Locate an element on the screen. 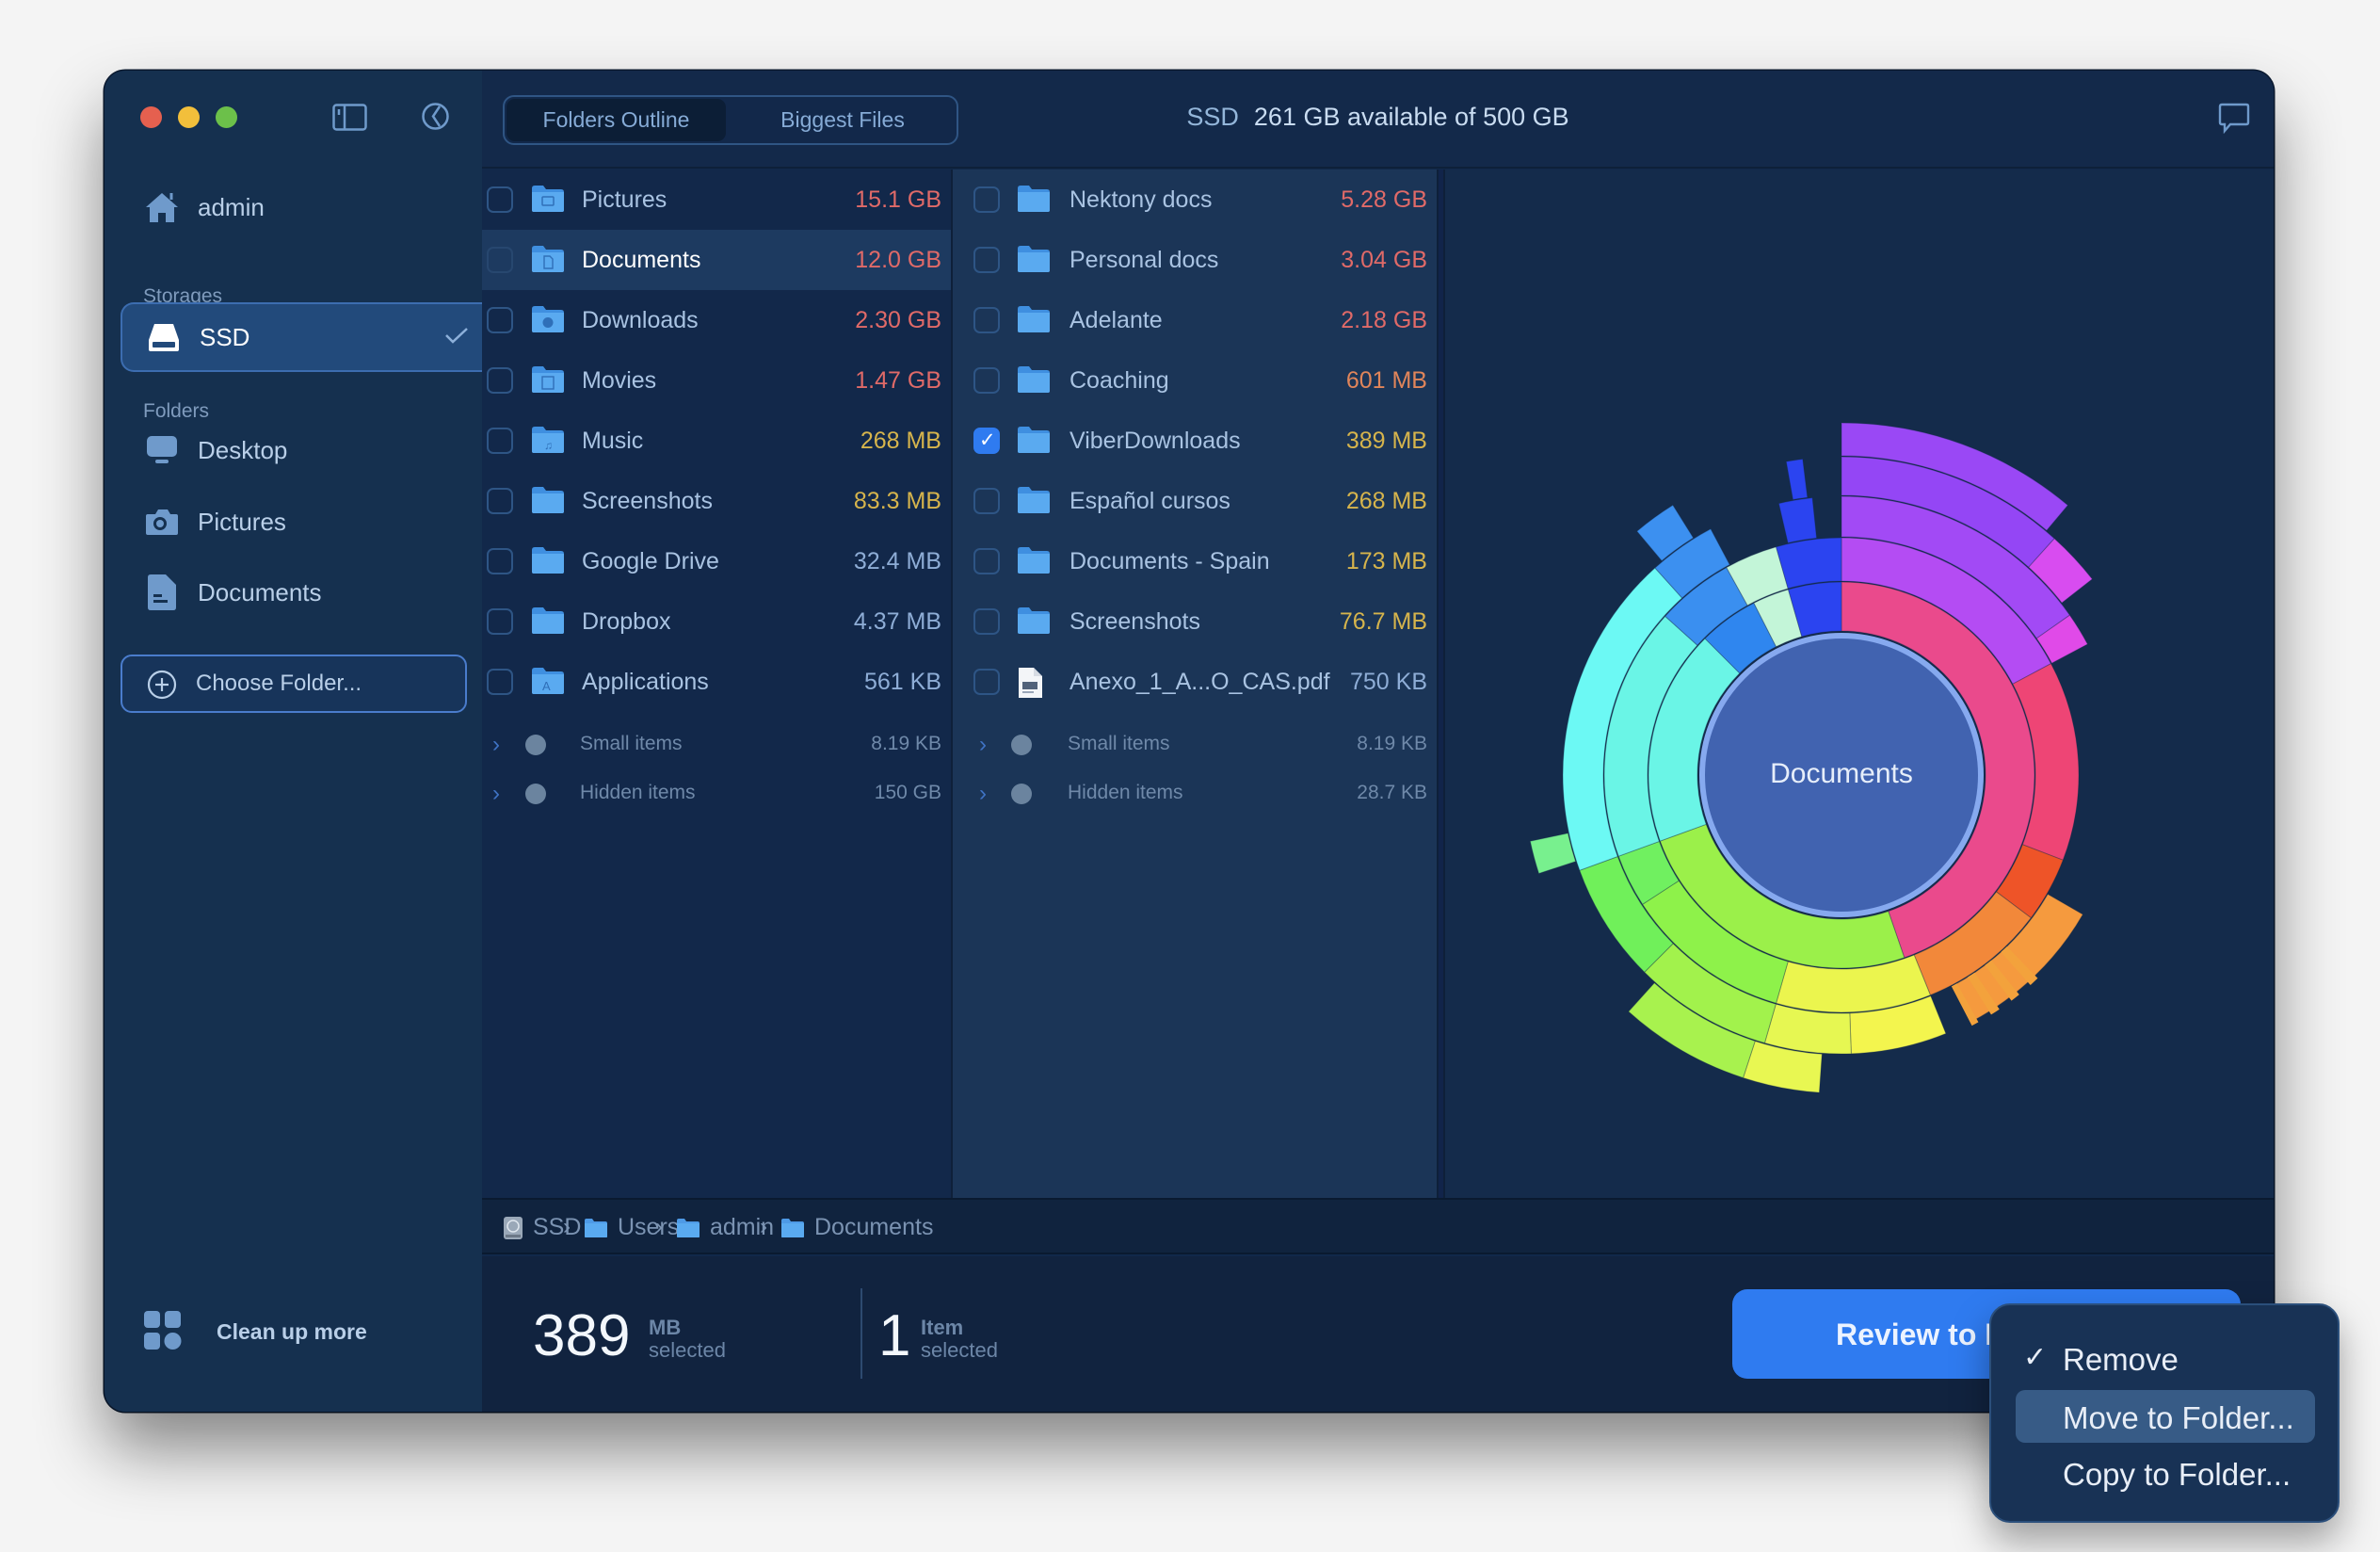  row-name: Personal docs is located at coordinates (1144, 260).